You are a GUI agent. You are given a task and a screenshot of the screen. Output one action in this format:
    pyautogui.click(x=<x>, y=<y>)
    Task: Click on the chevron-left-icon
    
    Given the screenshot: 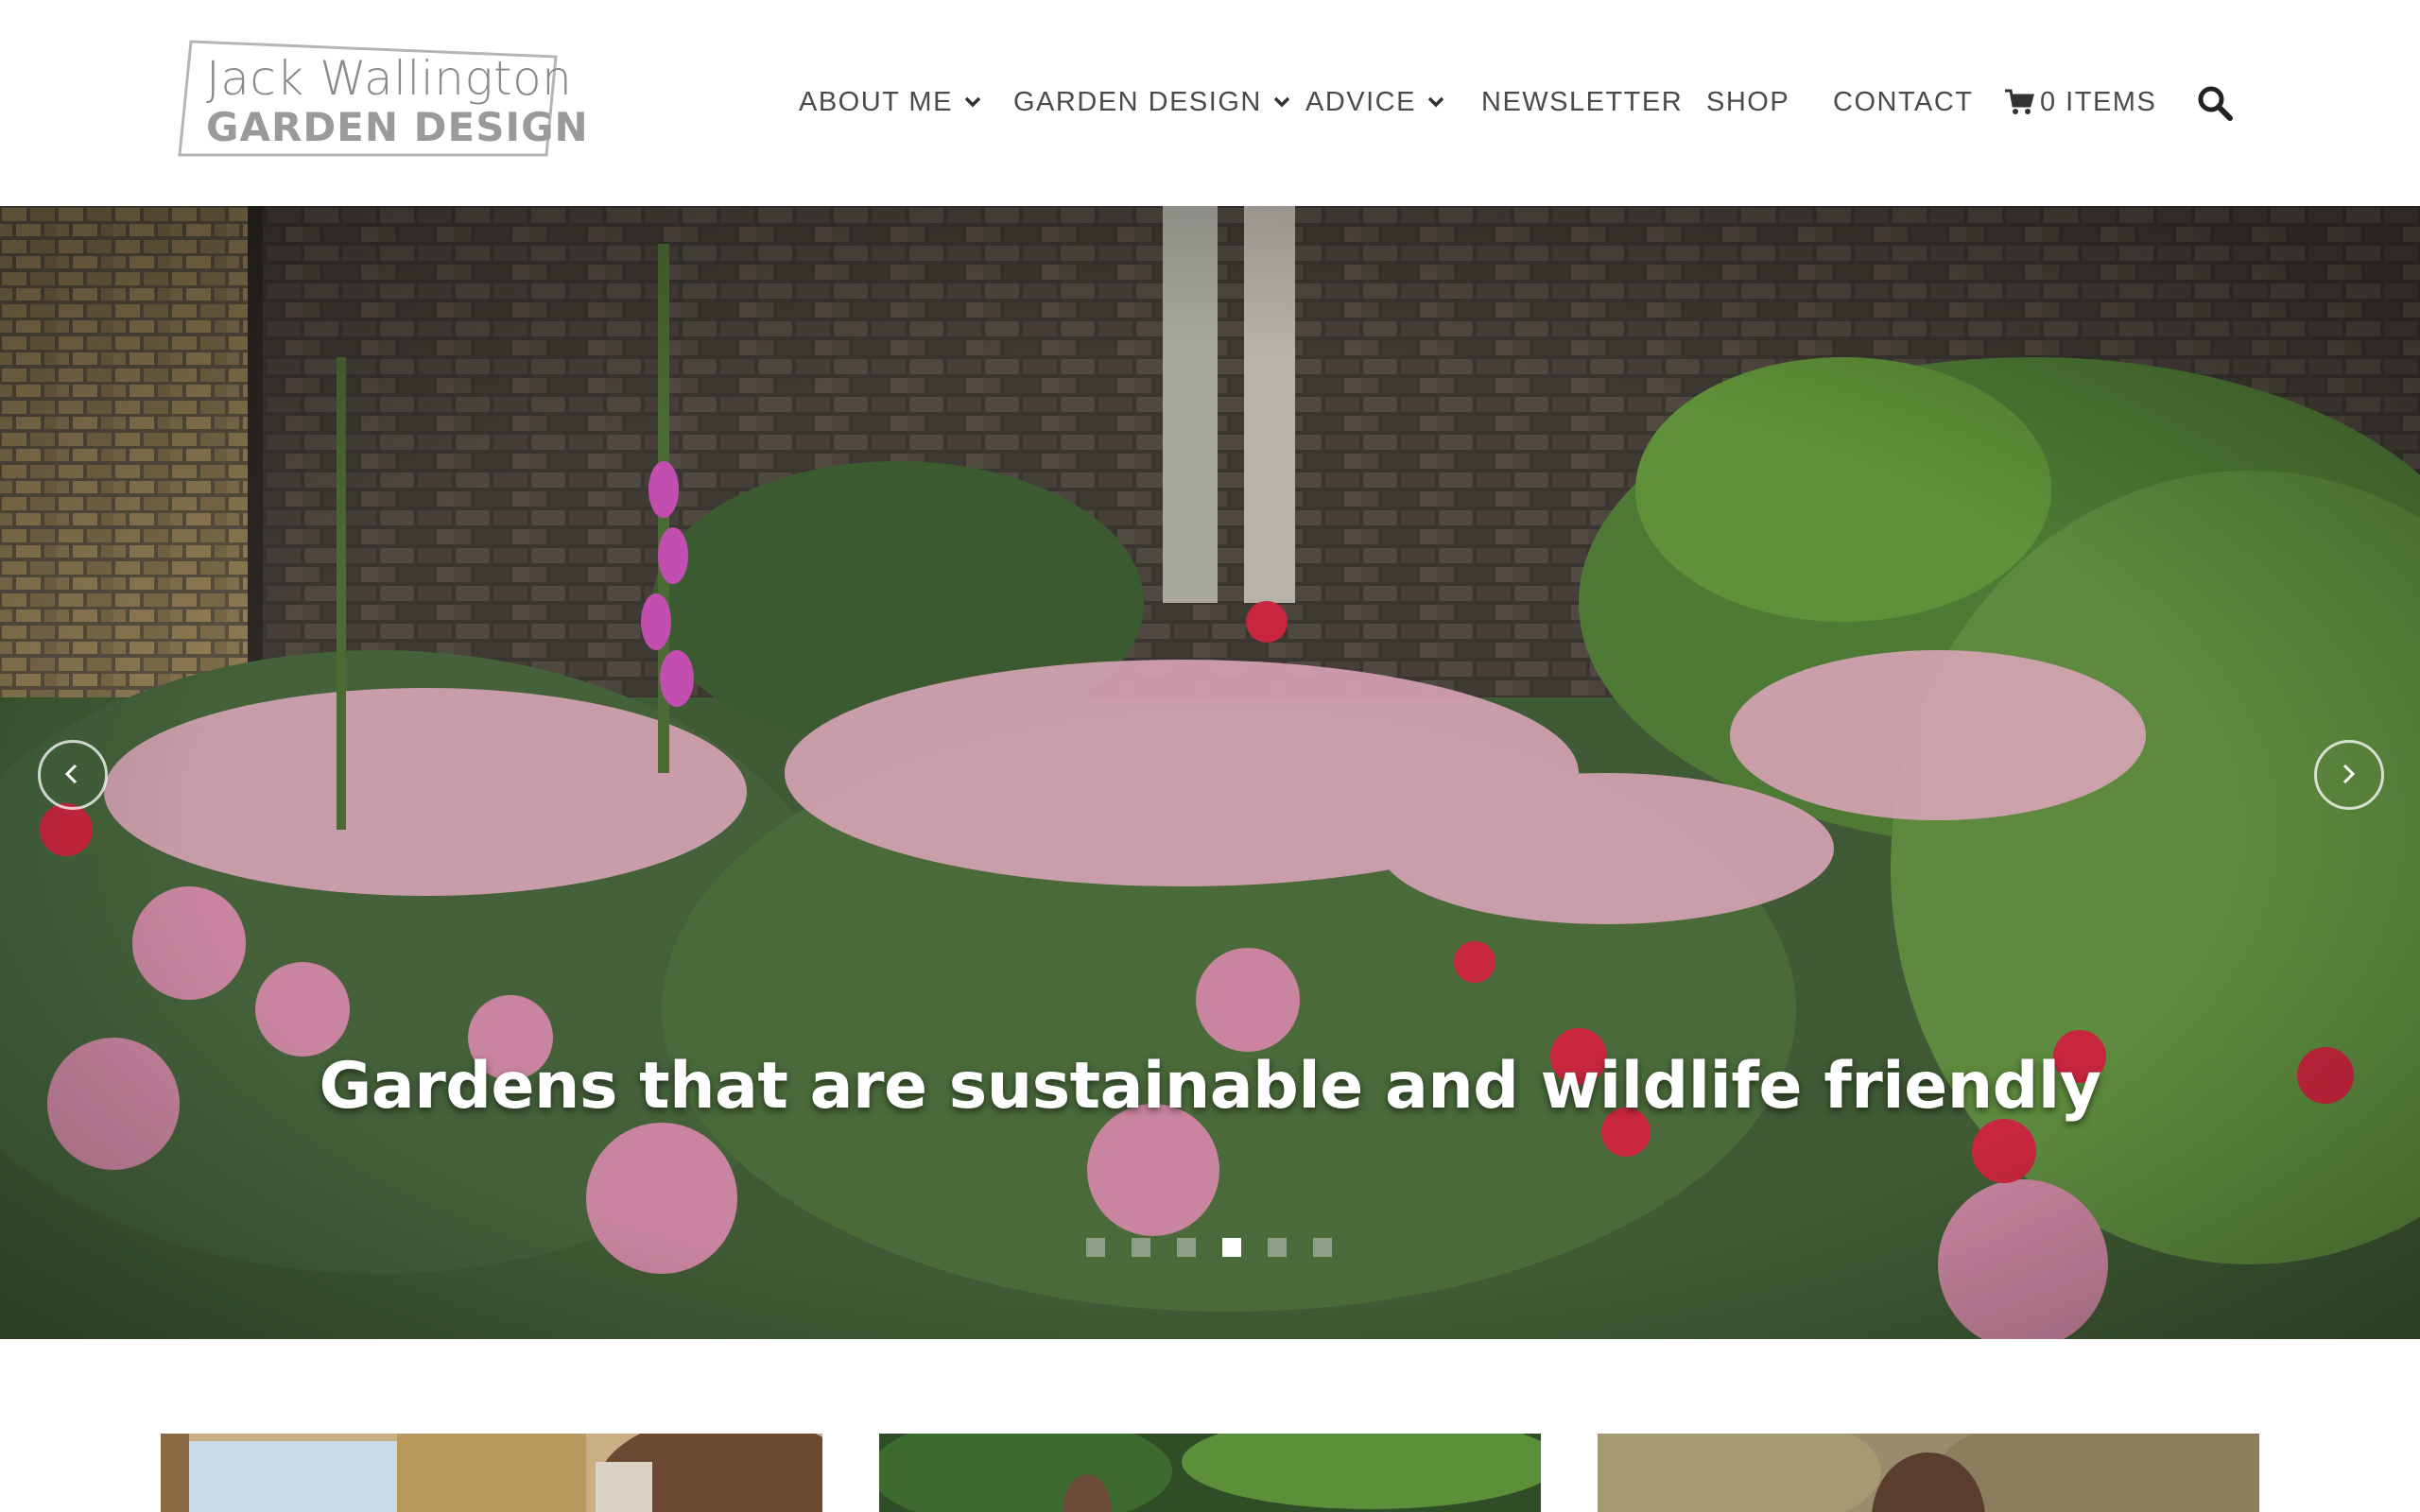 What is the action you would take?
    pyautogui.click(x=71, y=774)
    